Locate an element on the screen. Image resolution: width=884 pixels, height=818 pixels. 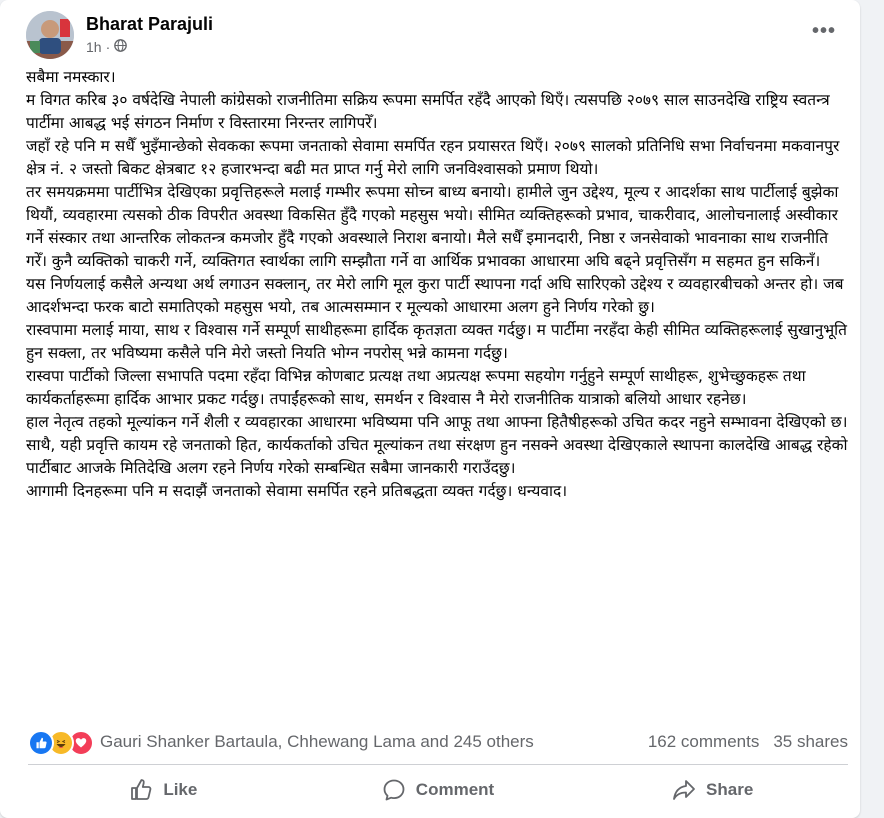
post-meta: 1h · is located at coordinates (107, 47).